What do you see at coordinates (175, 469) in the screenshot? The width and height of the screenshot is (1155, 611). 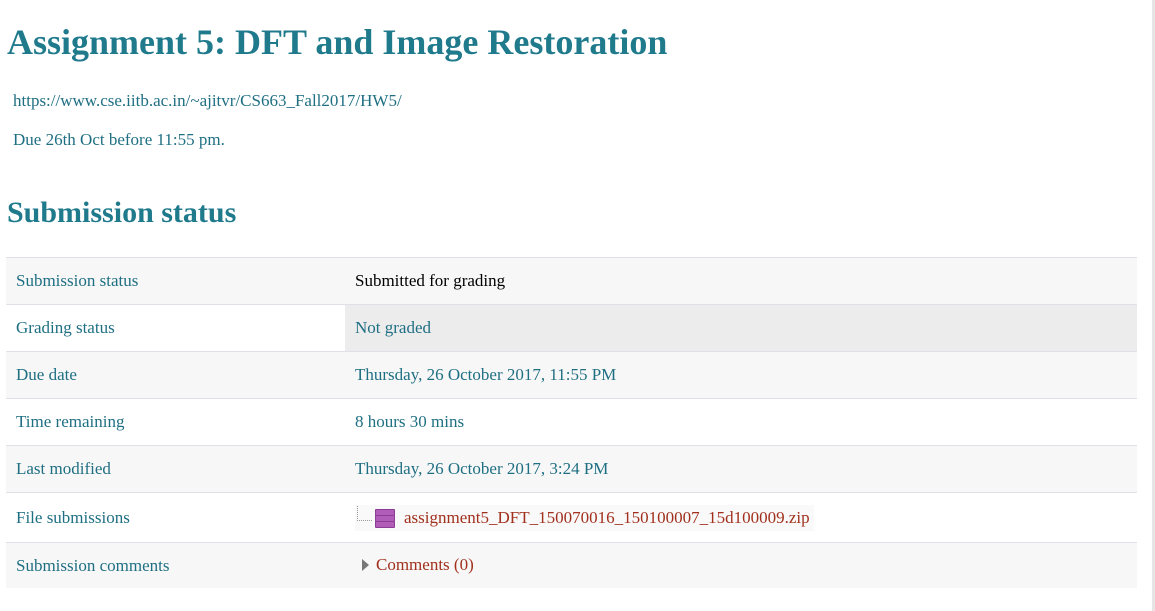 I see `row-label: Last modified` at bounding box center [175, 469].